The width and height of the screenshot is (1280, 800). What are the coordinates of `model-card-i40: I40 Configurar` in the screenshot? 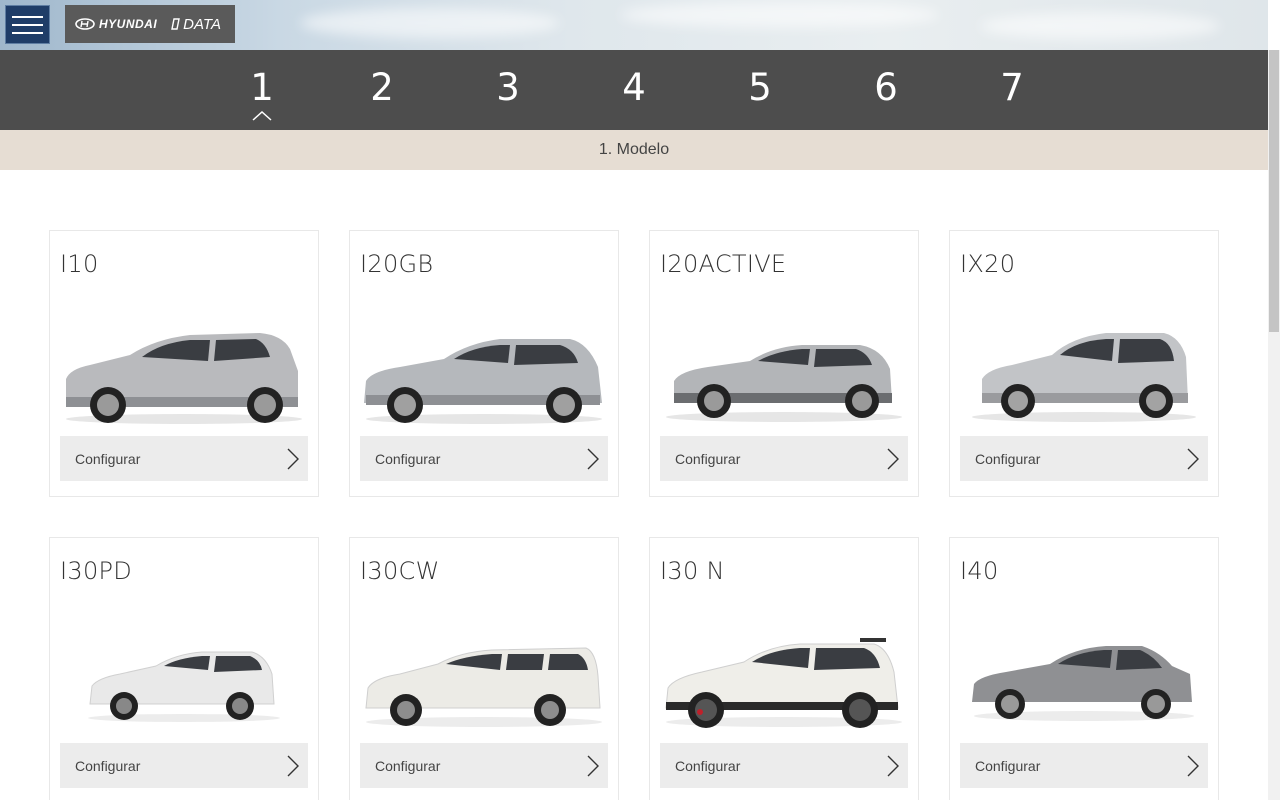 It's located at (1084, 668).